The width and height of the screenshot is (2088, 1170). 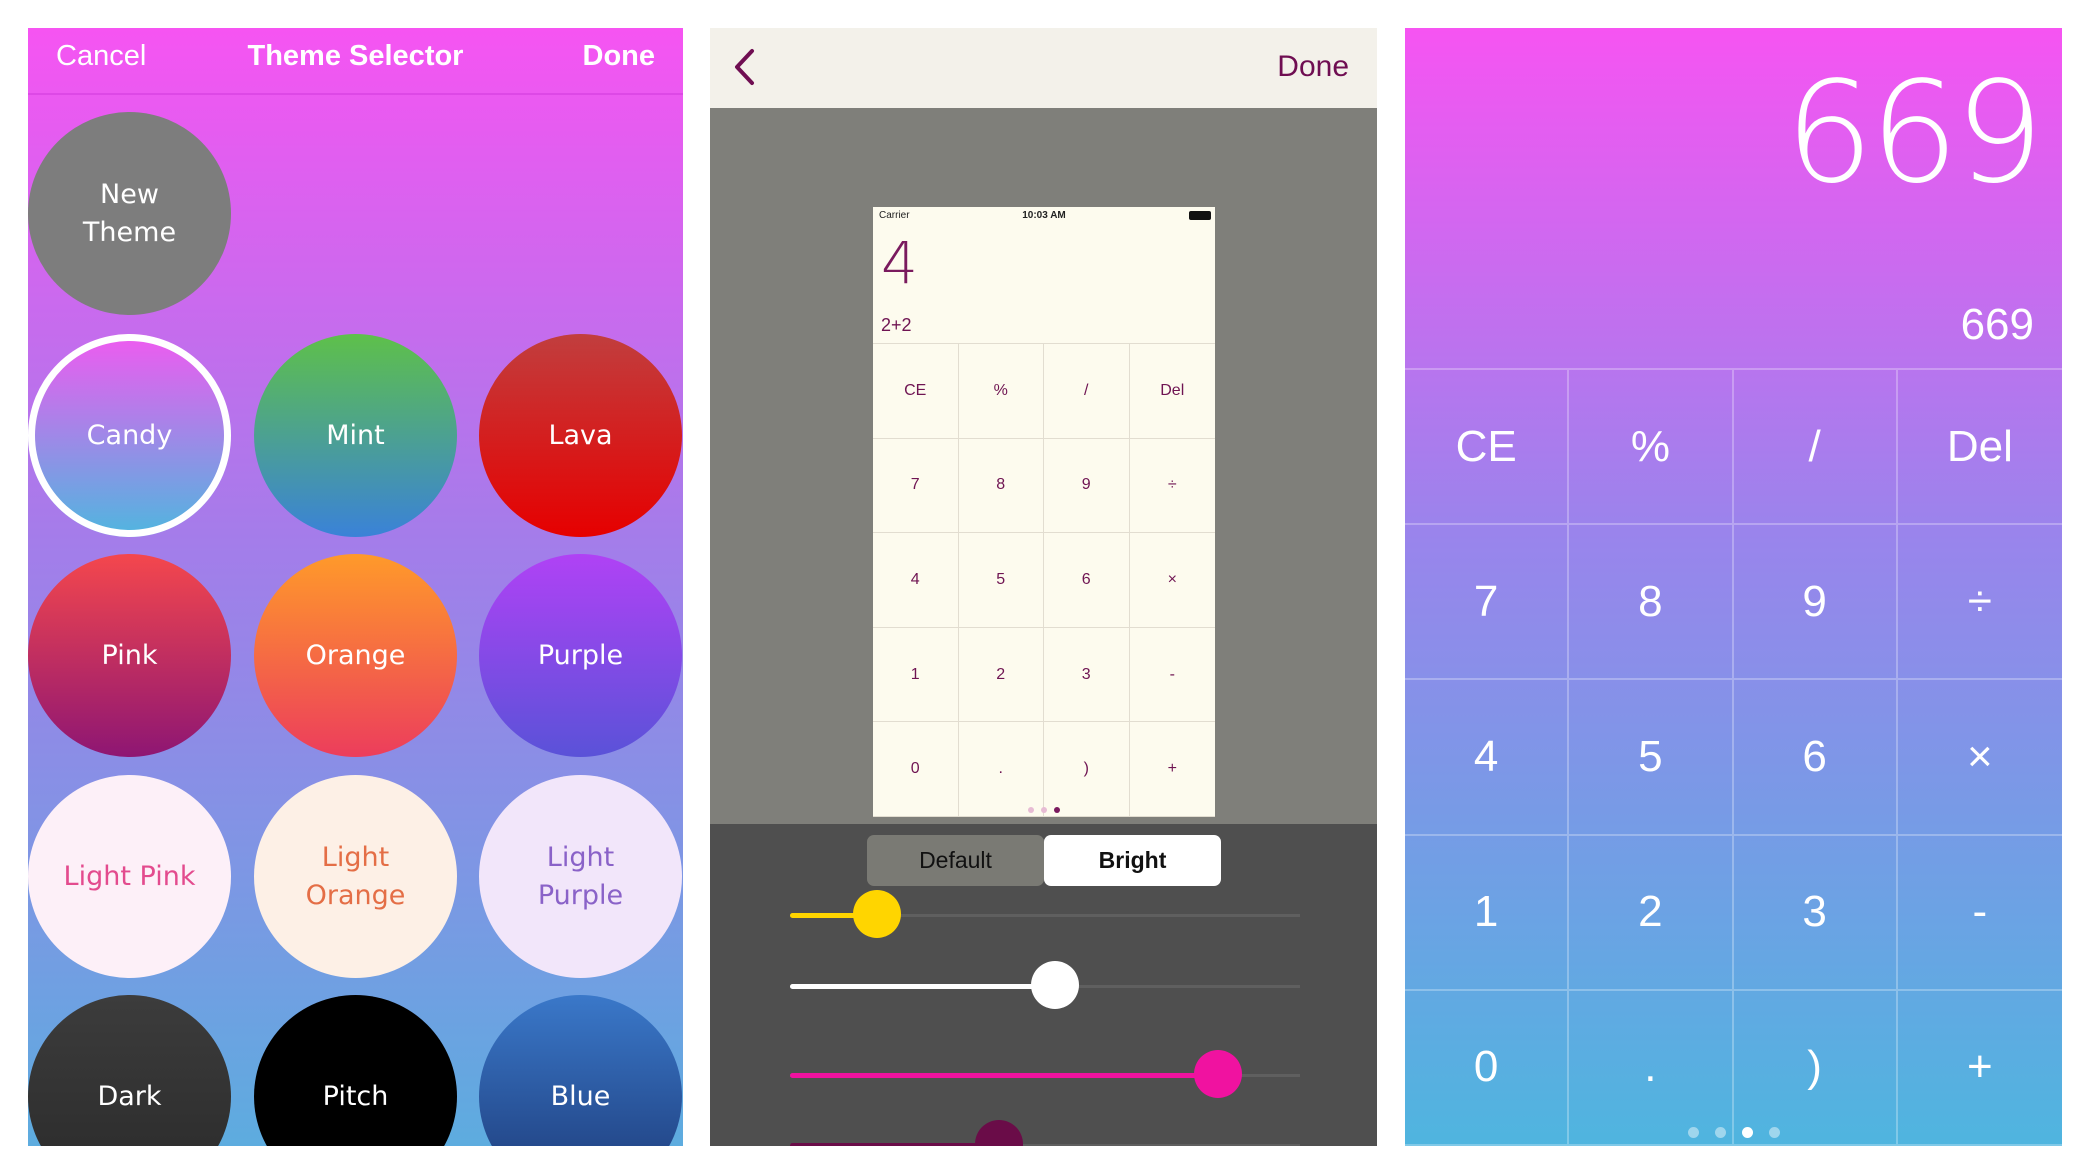 I want to click on status-time: 10:03 AM, so click(x=1044, y=215).